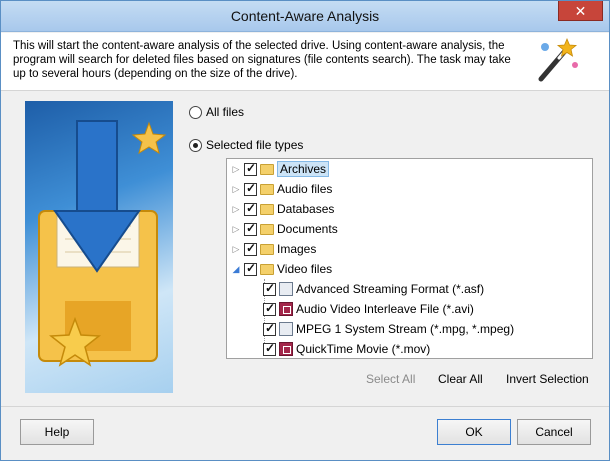  I want to click on tree-item-images: ▷ Images, so click(274, 249).